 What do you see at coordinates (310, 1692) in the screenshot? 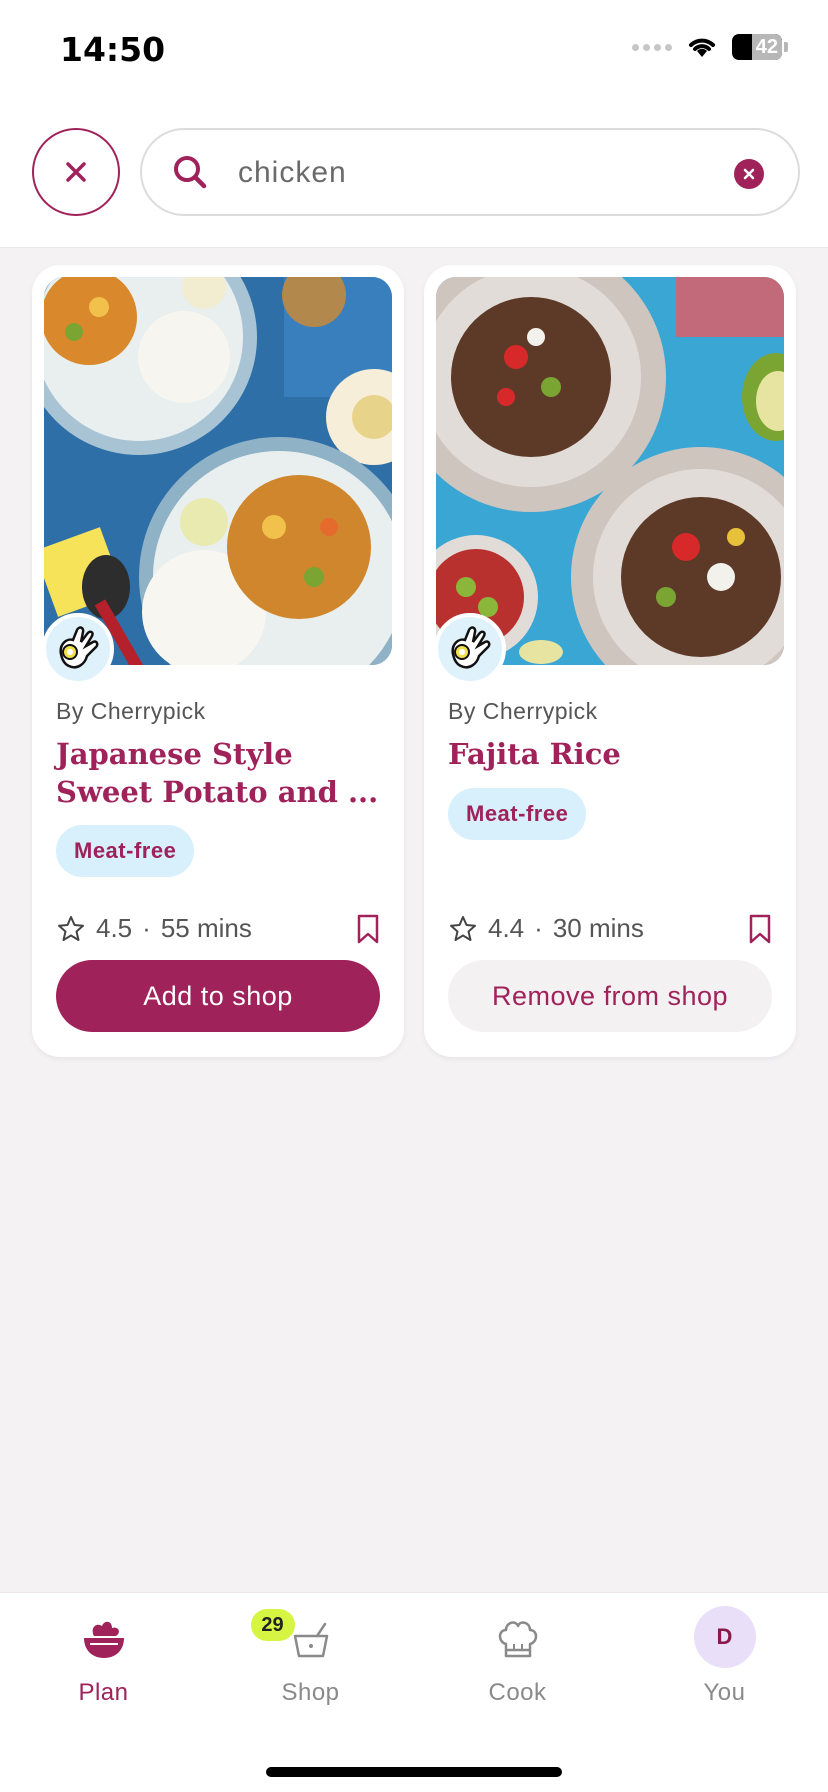
I see `tab-label: Shop` at bounding box center [310, 1692].